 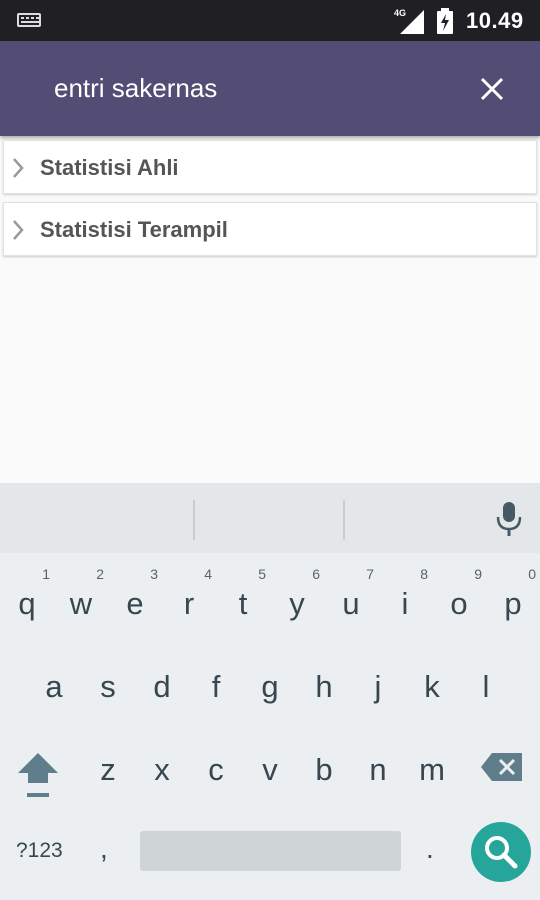 I want to click on key-x: x, so click(x=162, y=767).